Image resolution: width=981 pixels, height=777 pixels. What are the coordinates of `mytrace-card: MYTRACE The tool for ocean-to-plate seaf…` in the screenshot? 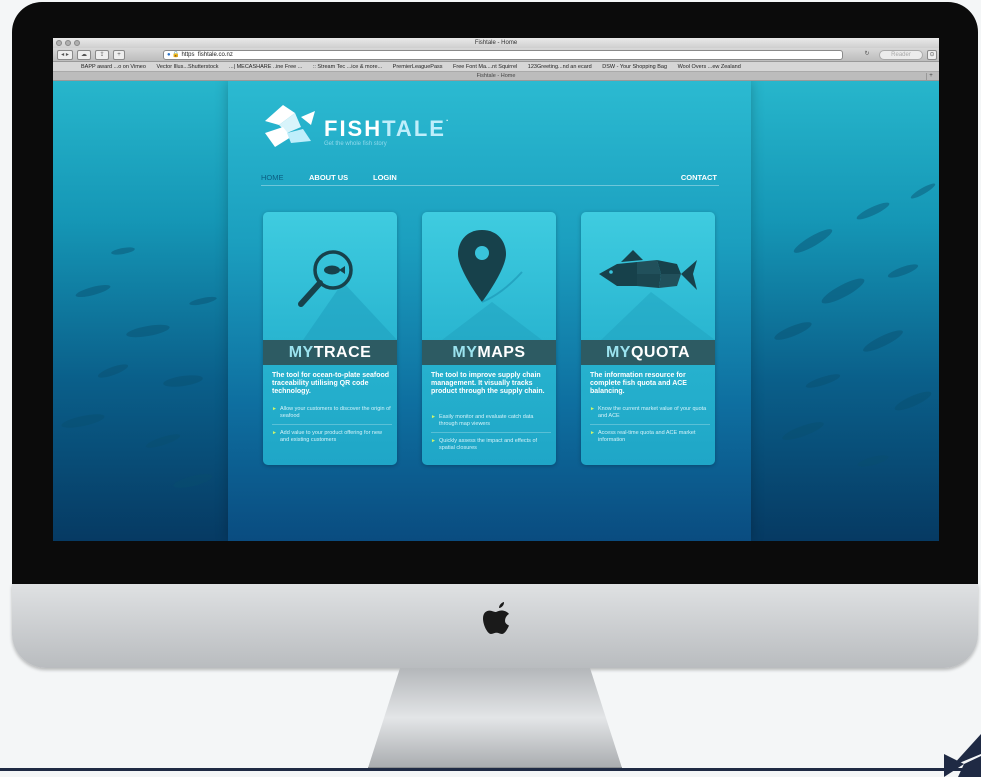 It's located at (330, 338).